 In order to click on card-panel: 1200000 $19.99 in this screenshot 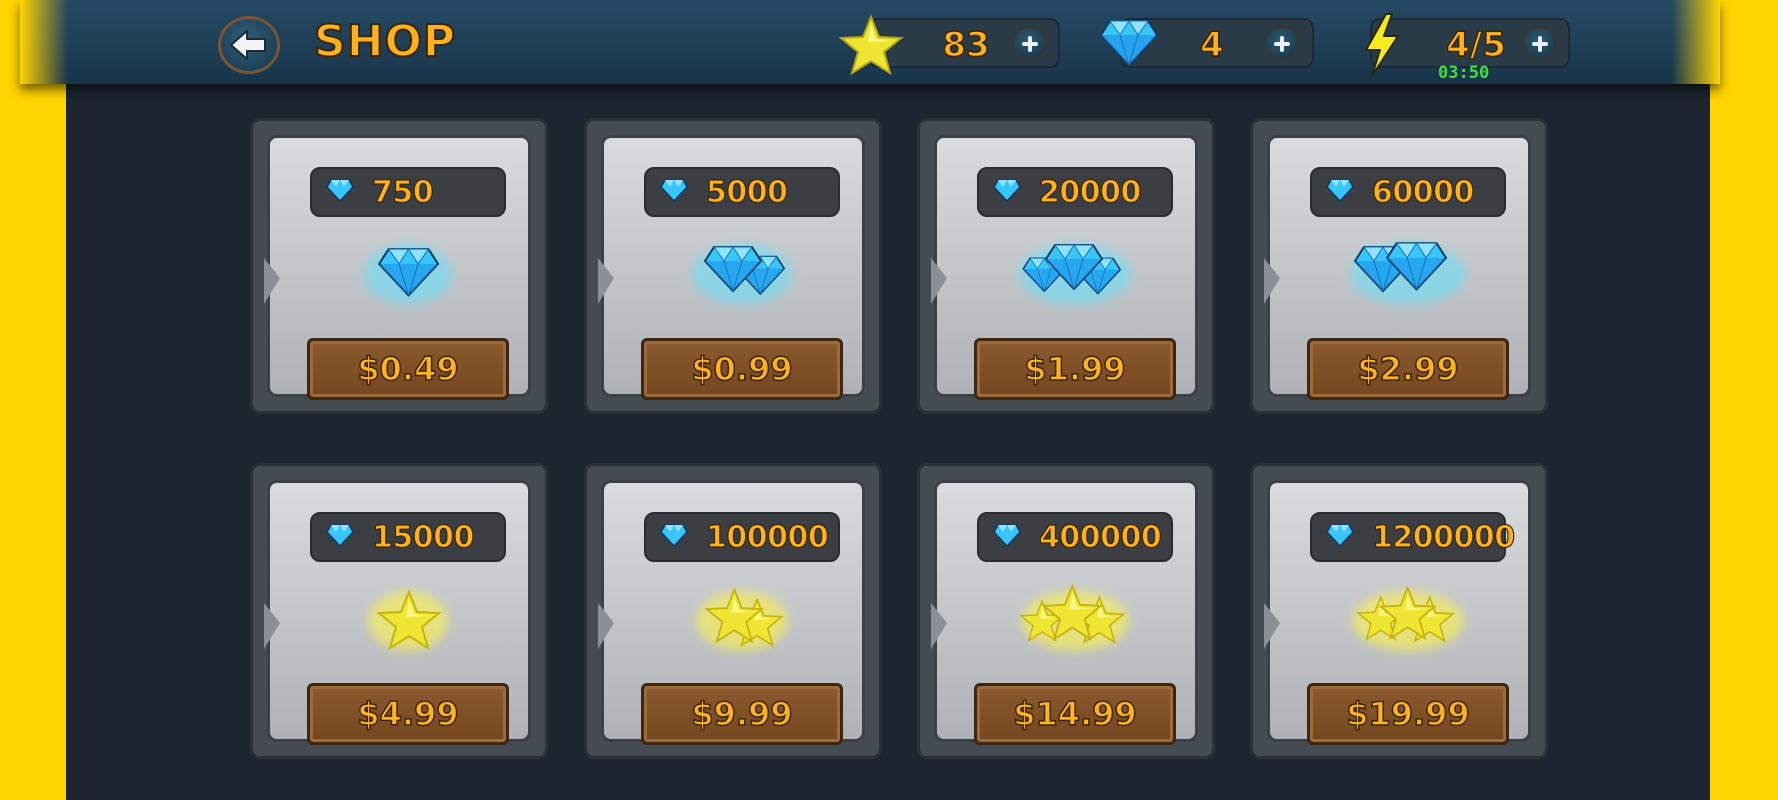, I will do `click(1397, 612)`.